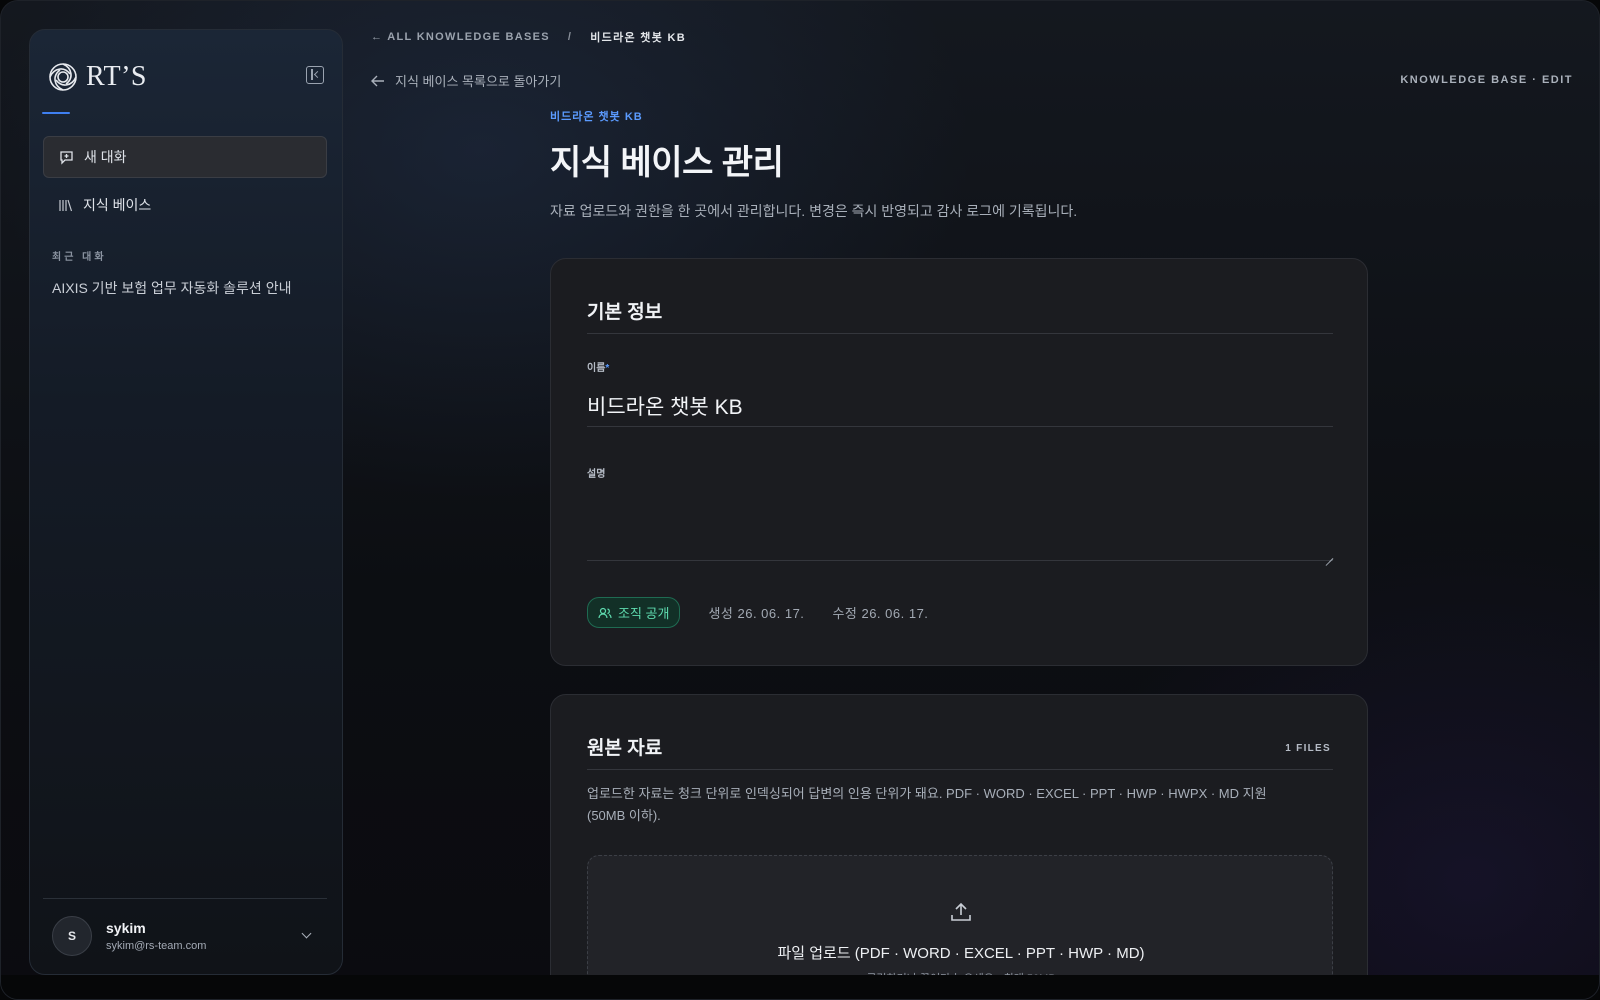 The width and height of the screenshot is (1600, 1000). Describe the element at coordinates (377, 80) in the screenshot. I see `arrow-left-icon` at that location.